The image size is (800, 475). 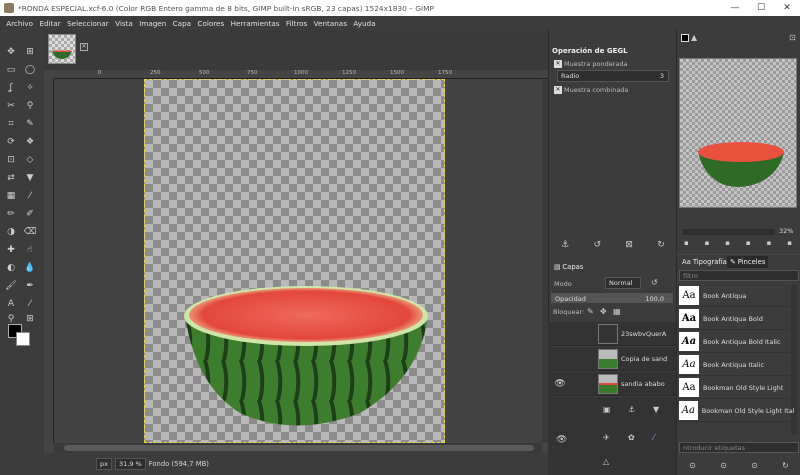 I want to click on horizontal-scrollbar, so click(x=298, y=448).